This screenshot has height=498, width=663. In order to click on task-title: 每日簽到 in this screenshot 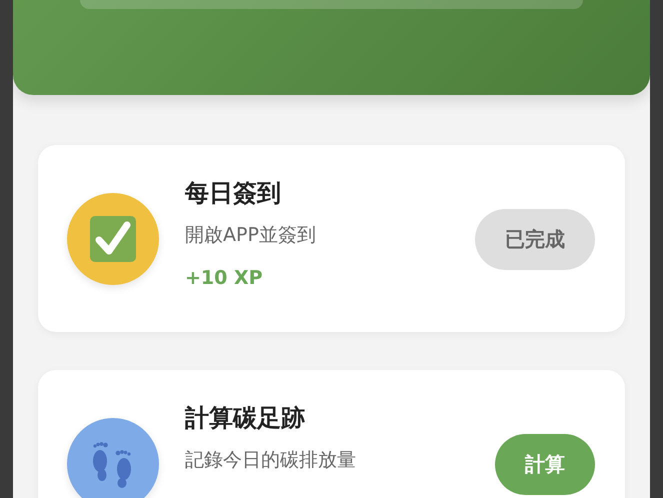, I will do `click(233, 193)`.